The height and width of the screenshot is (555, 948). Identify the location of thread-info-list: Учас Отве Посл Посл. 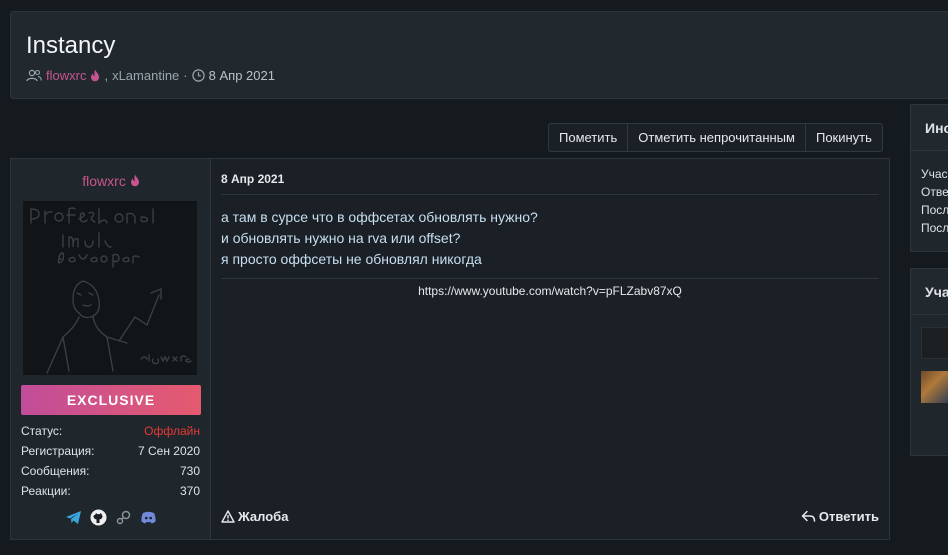
(929, 194).